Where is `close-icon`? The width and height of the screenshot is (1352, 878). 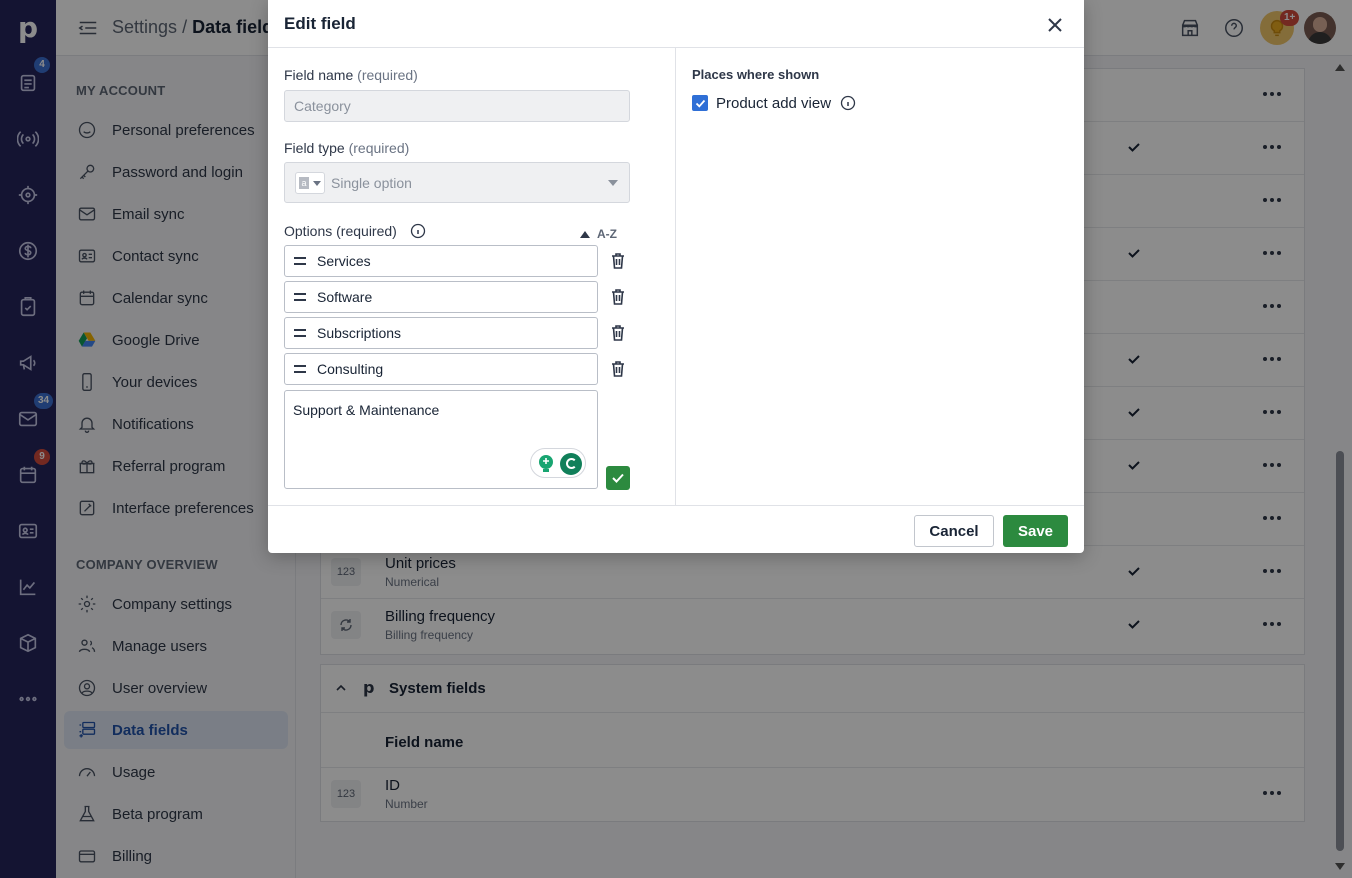 close-icon is located at coordinates (1055, 25).